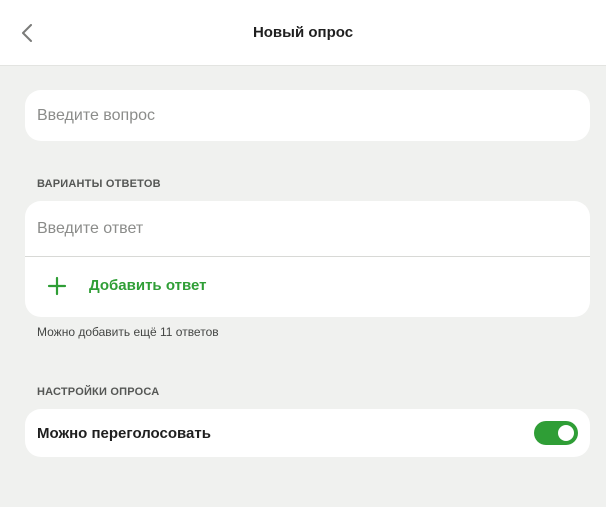  I want to click on page-title: Новый опрос, so click(303, 32).